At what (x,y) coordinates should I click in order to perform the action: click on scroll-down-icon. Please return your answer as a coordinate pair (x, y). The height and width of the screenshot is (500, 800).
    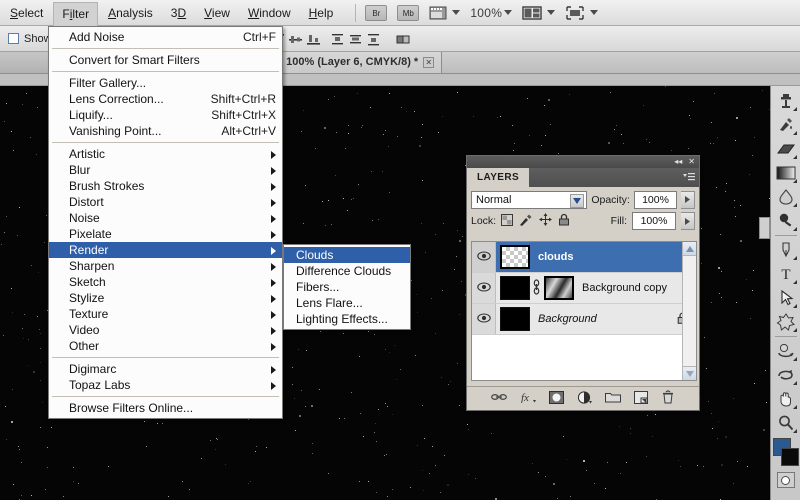
    Looking at the image, I should click on (689, 373).